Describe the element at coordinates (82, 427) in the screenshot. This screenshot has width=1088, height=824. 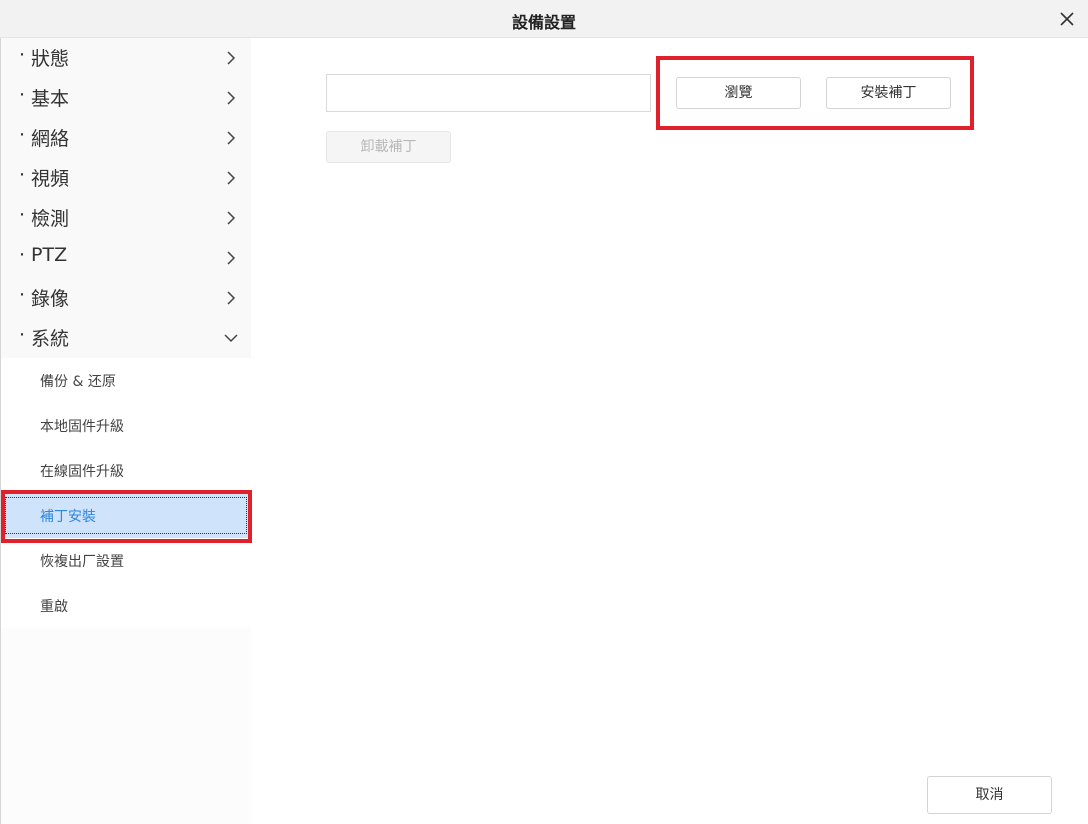
I see `sidebar-subitem-label: 本地固件升級` at that location.